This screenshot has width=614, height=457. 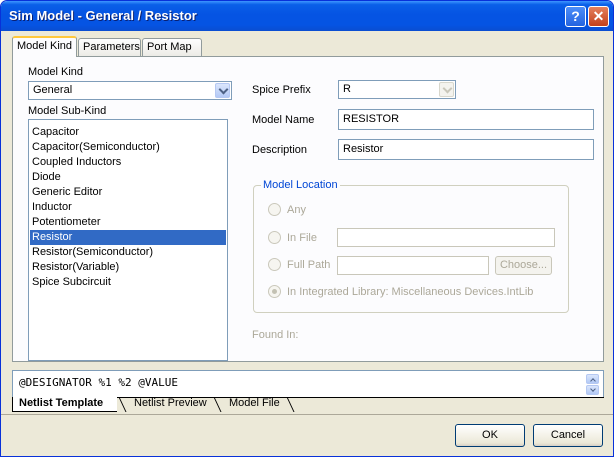 What do you see at coordinates (308, 384) in the screenshot?
I see `netlist-template-editor: @DESIGNATOR %1 %2 @VALUE` at bounding box center [308, 384].